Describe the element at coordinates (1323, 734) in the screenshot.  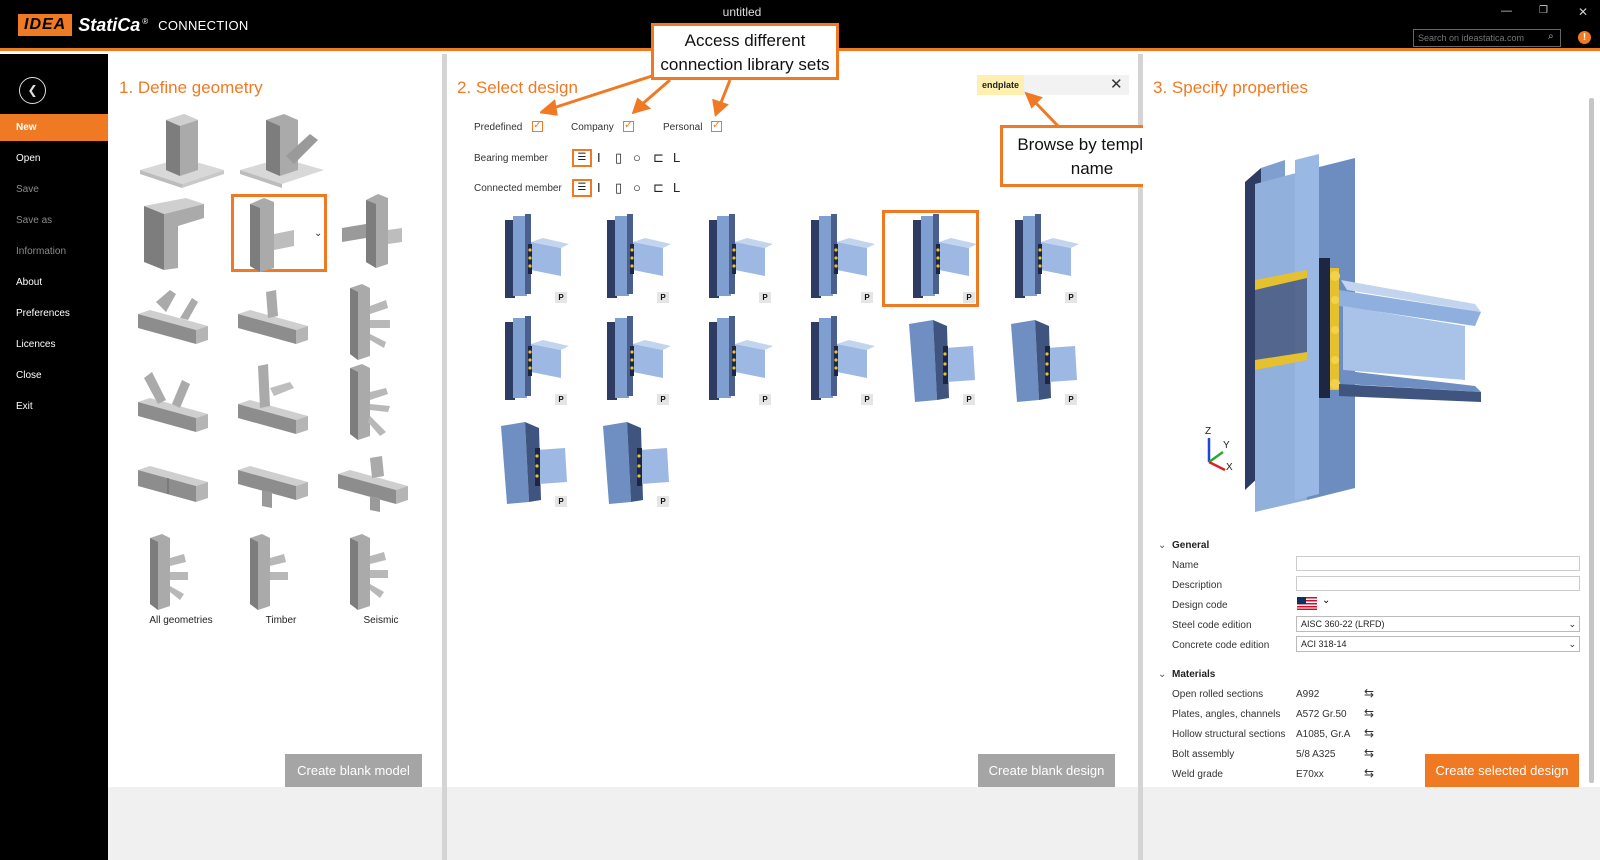
I see `material-value: A1085, Gr.A` at that location.